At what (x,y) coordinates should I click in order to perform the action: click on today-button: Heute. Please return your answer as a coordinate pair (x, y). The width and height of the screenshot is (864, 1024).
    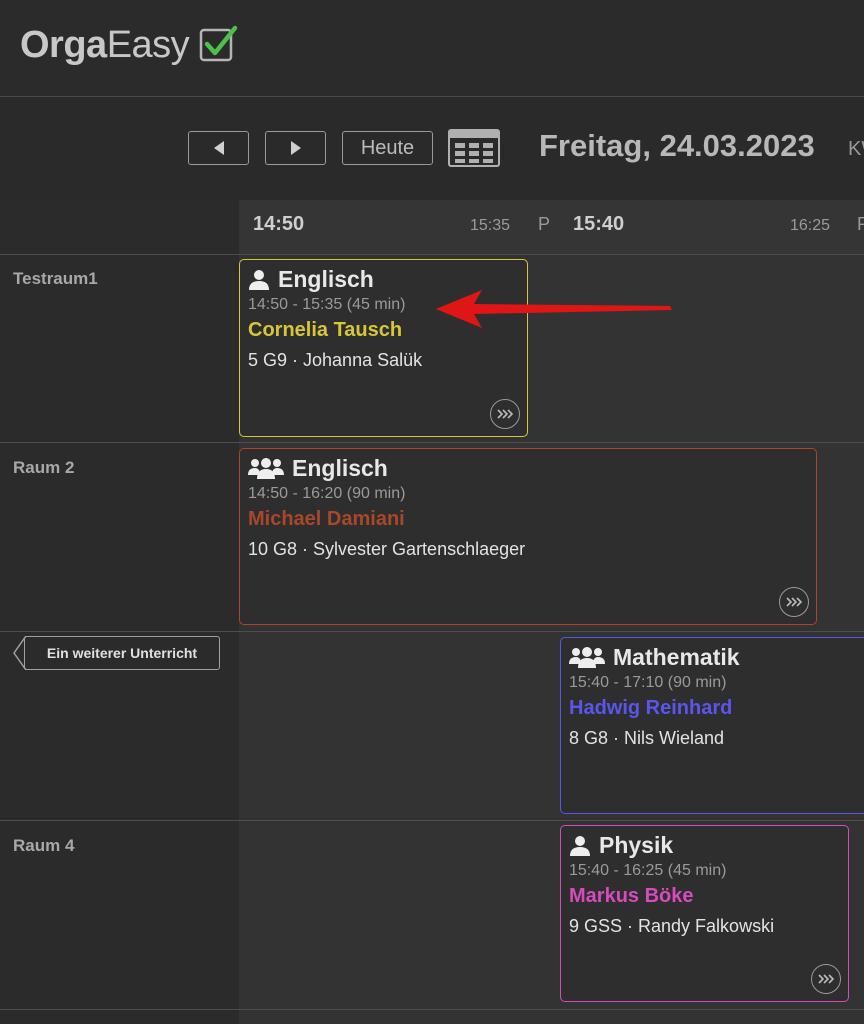
    Looking at the image, I should click on (387, 148).